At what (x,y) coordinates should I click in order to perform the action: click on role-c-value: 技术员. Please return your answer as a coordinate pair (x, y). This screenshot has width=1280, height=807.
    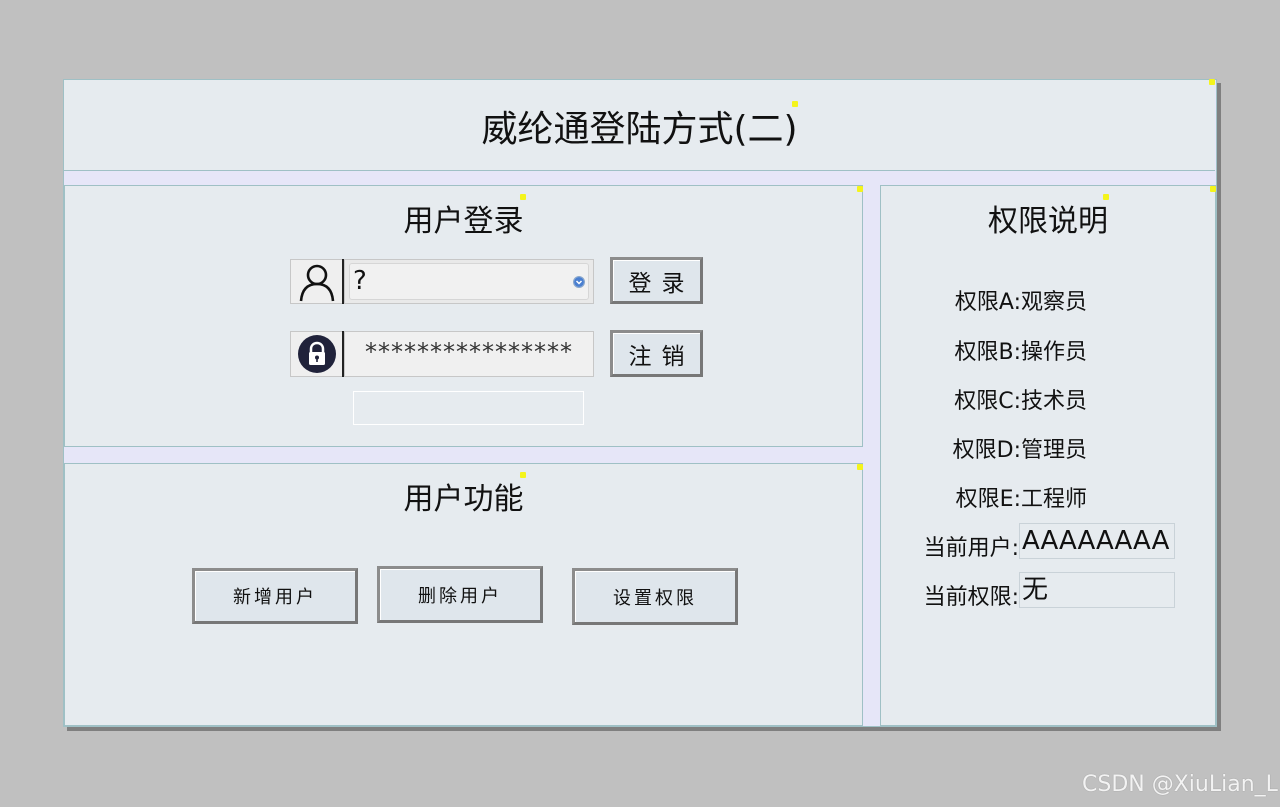
    Looking at the image, I should click on (1054, 401).